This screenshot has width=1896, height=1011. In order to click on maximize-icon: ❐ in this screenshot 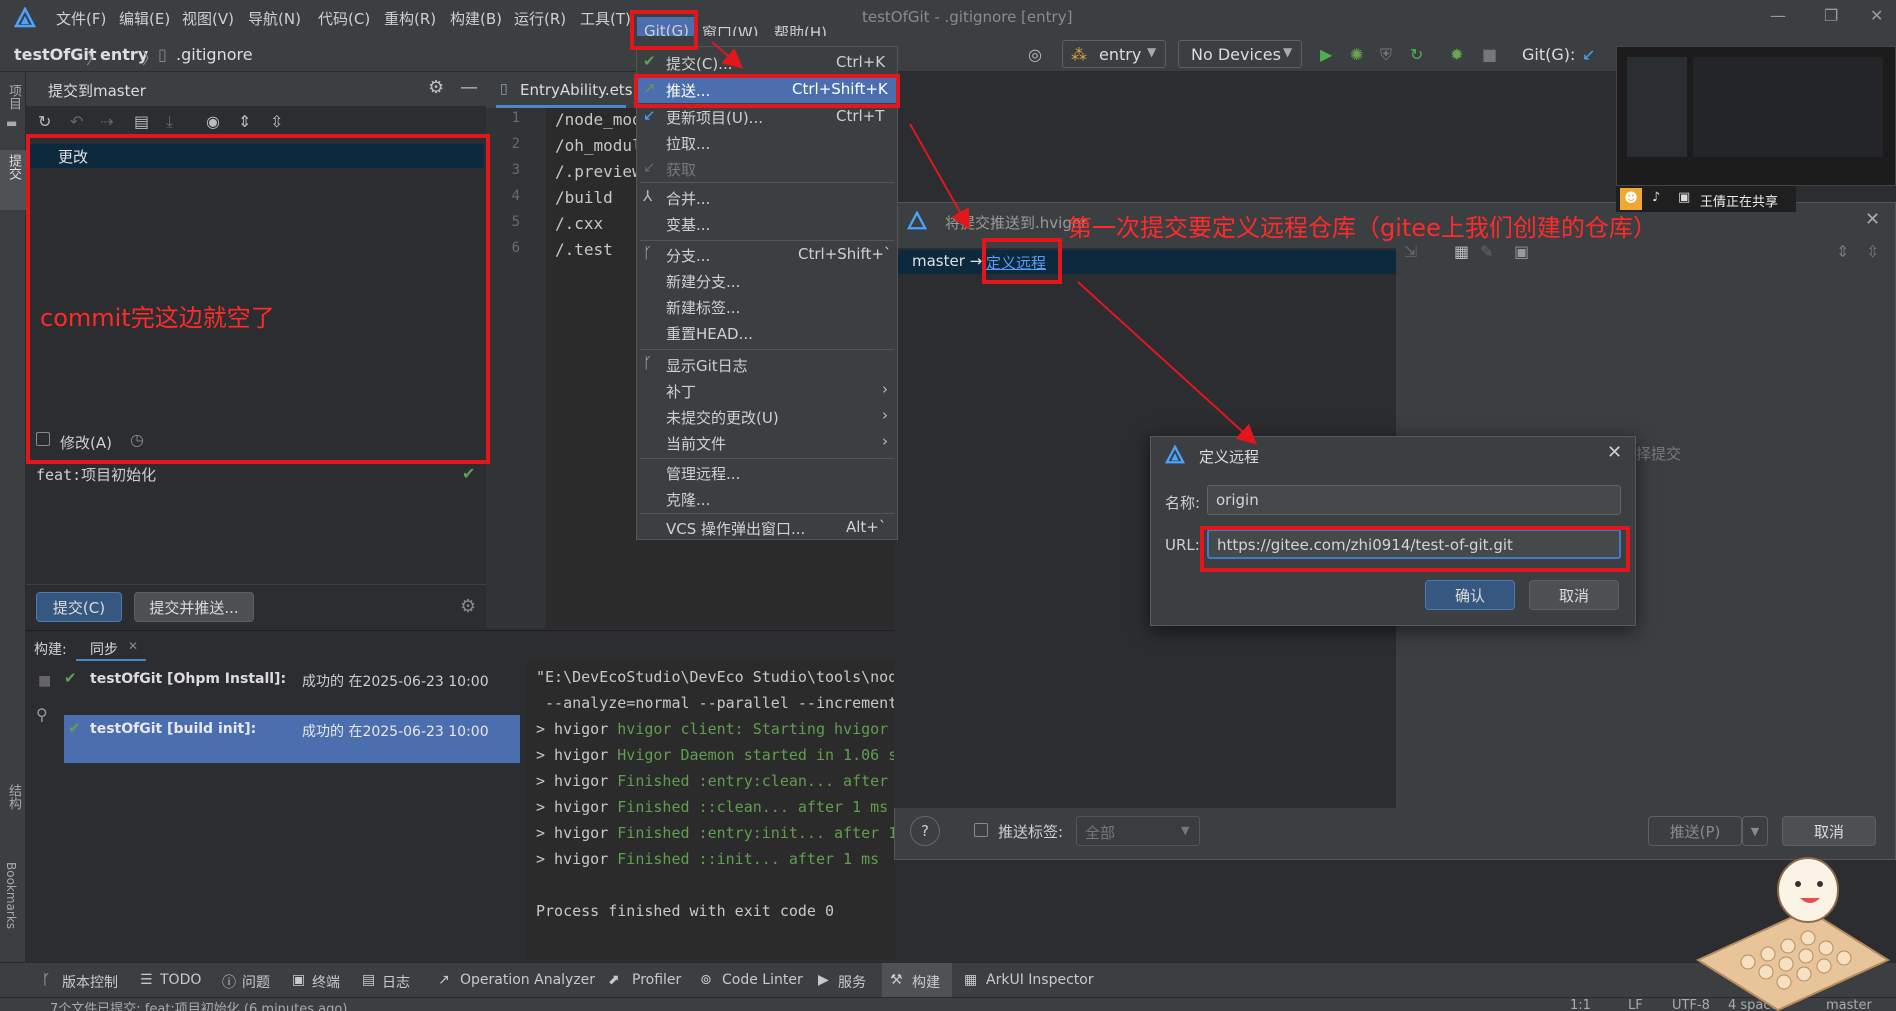, I will do `click(1831, 15)`.